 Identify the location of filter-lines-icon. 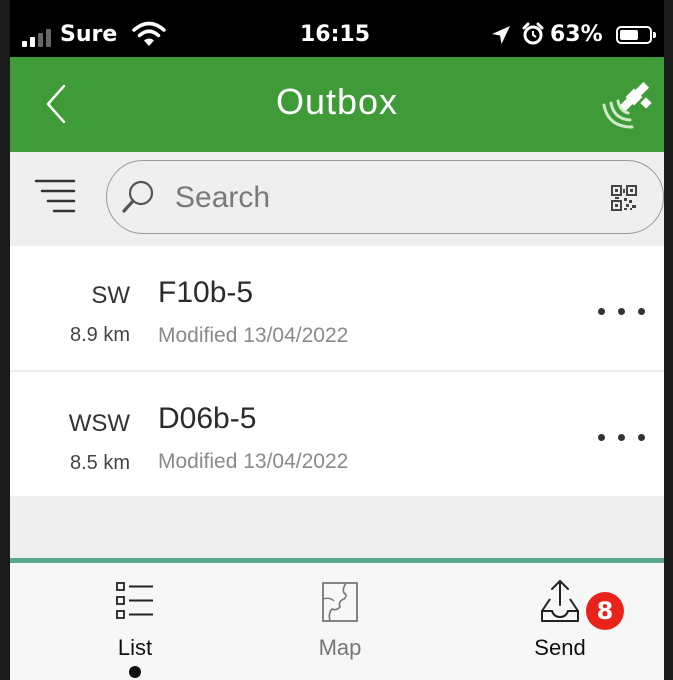
(55, 196).